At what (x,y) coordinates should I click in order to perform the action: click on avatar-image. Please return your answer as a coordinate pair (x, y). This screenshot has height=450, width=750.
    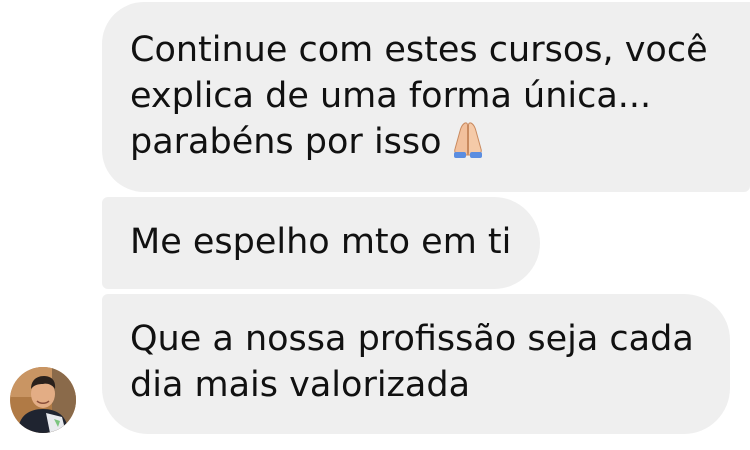
    Looking at the image, I should click on (43, 400).